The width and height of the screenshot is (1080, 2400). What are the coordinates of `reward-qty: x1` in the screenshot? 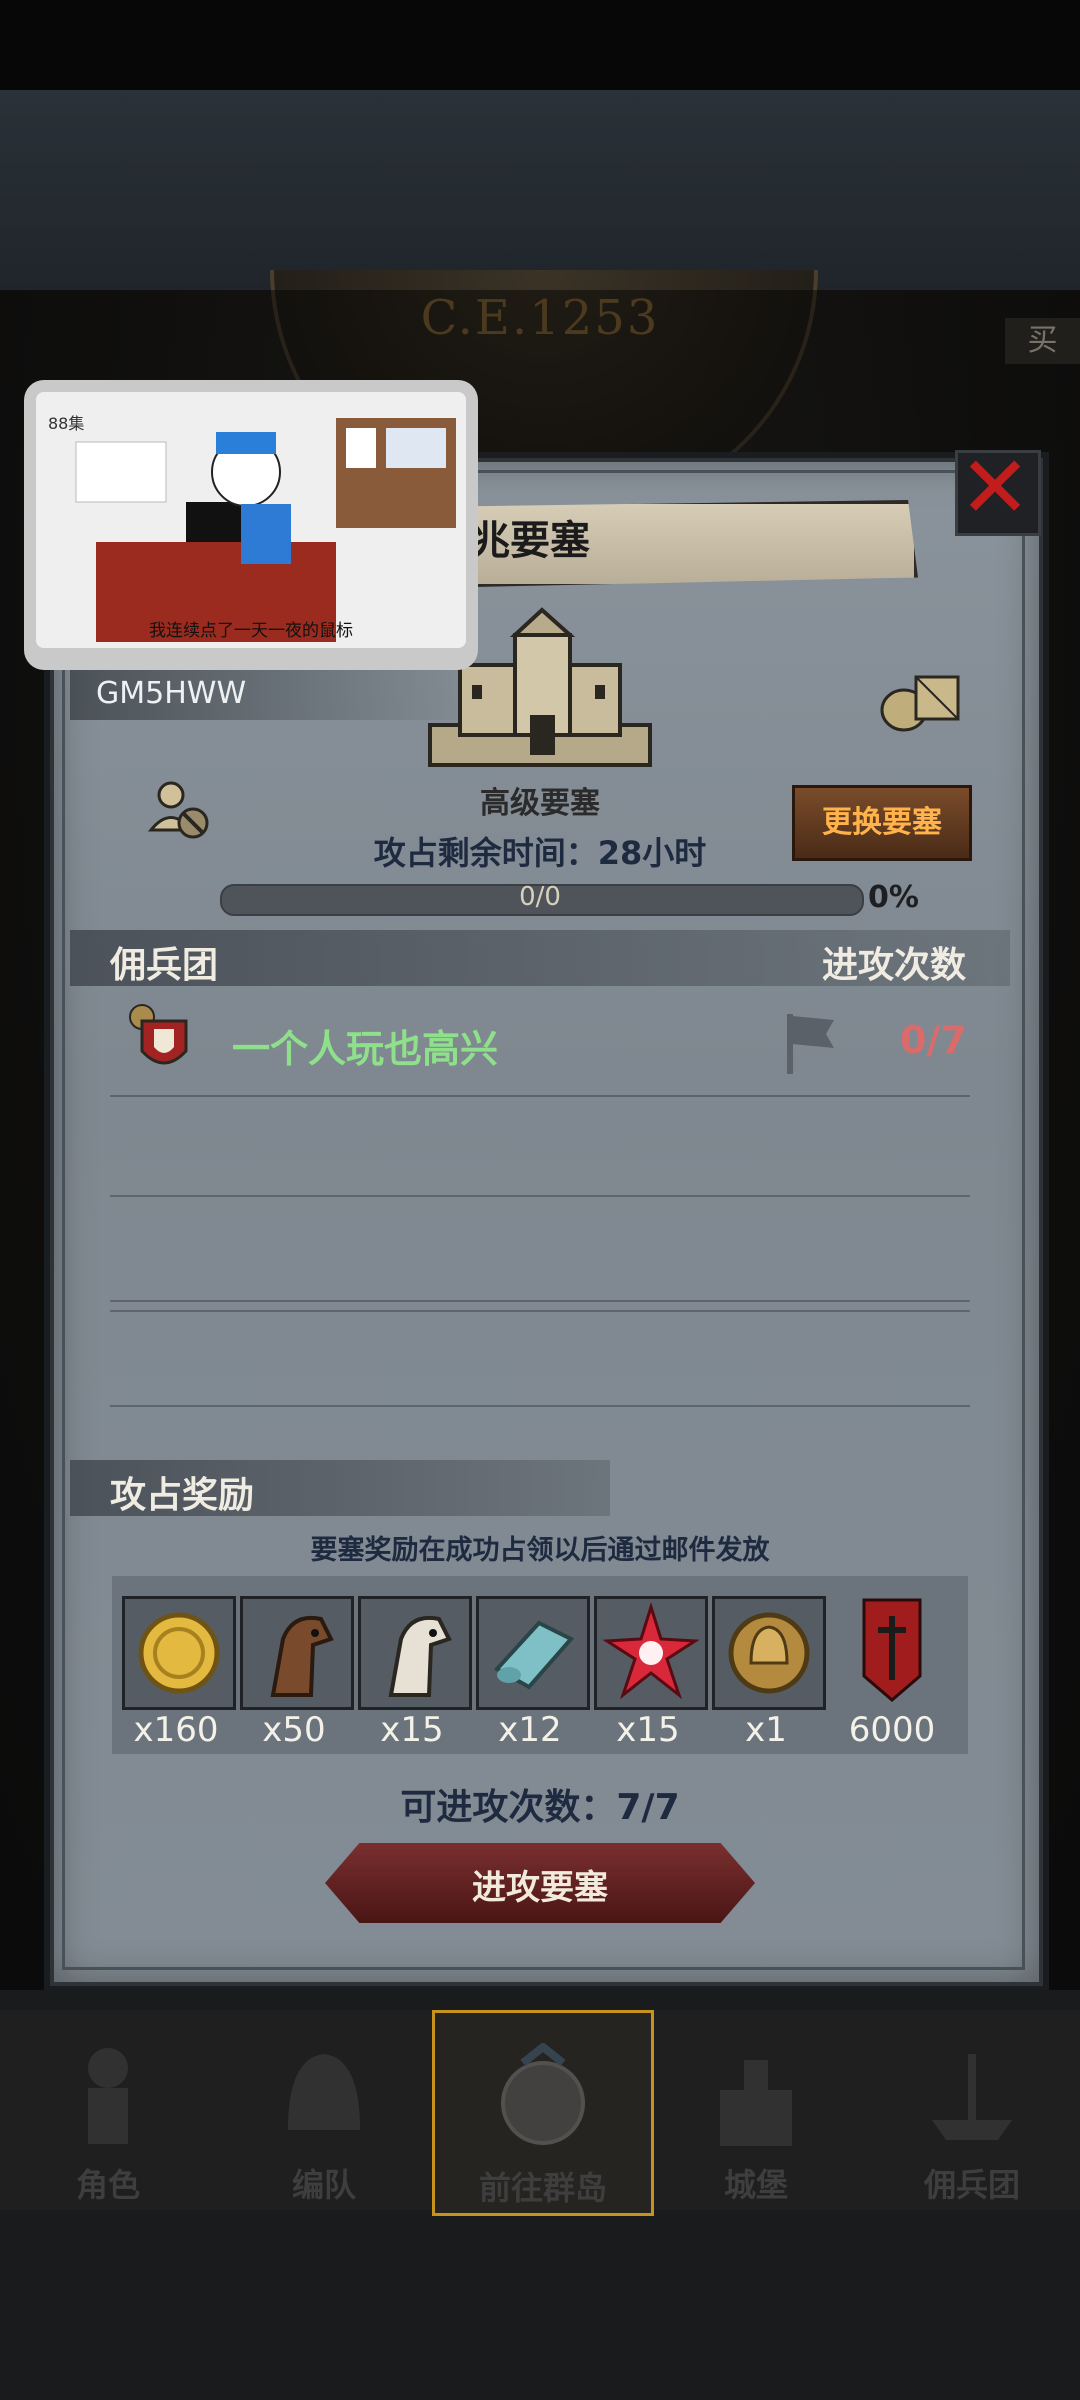 It's located at (766, 1730).